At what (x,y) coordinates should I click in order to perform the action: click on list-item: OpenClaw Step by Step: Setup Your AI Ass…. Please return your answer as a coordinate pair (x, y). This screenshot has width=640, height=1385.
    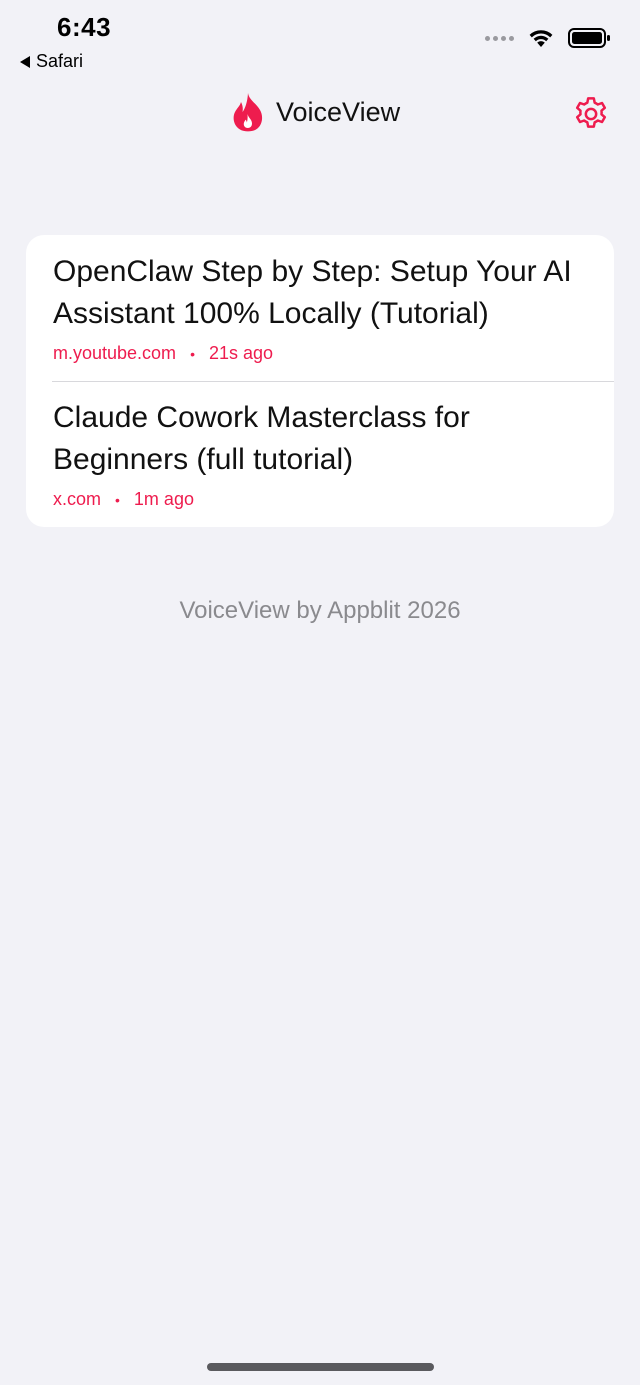
    Looking at the image, I should click on (320, 316).